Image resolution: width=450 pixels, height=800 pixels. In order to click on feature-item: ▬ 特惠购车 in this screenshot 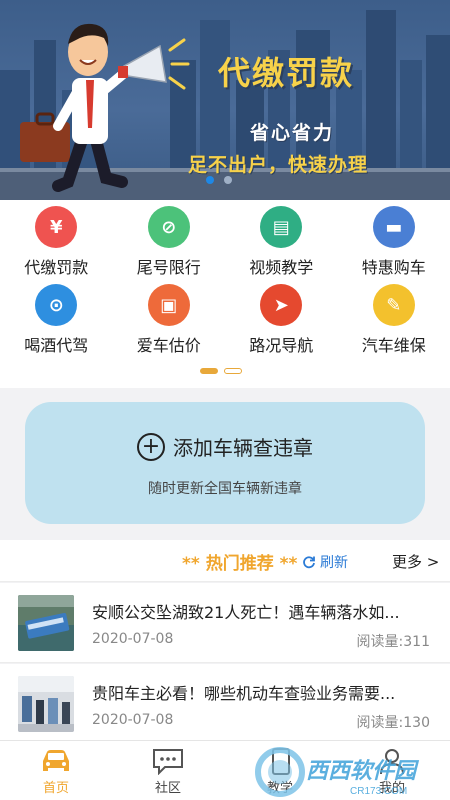, I will do `click(394, 245)`.